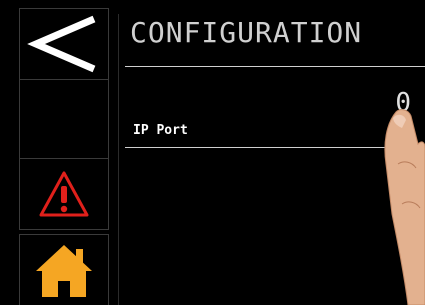  Describe the element at coordinates (64, 119) in the screenshot. I see `sidebar-spacer` at that location.